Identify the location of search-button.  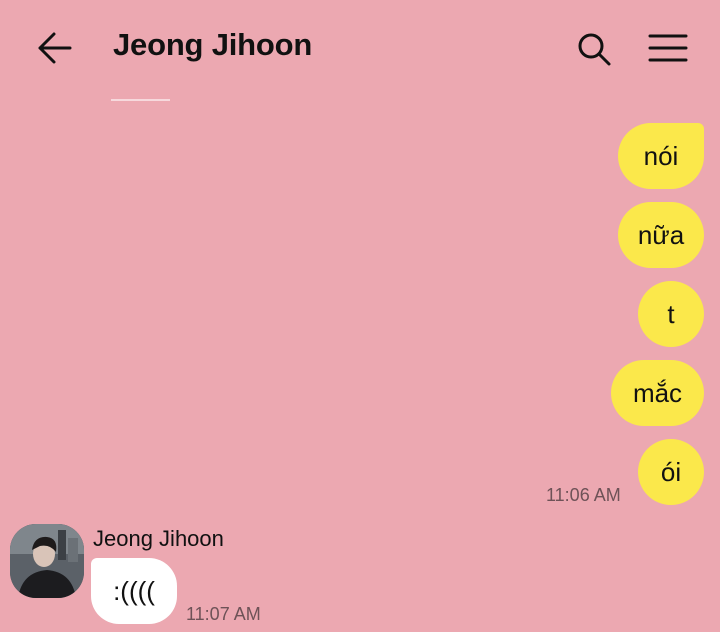
(594, 49).